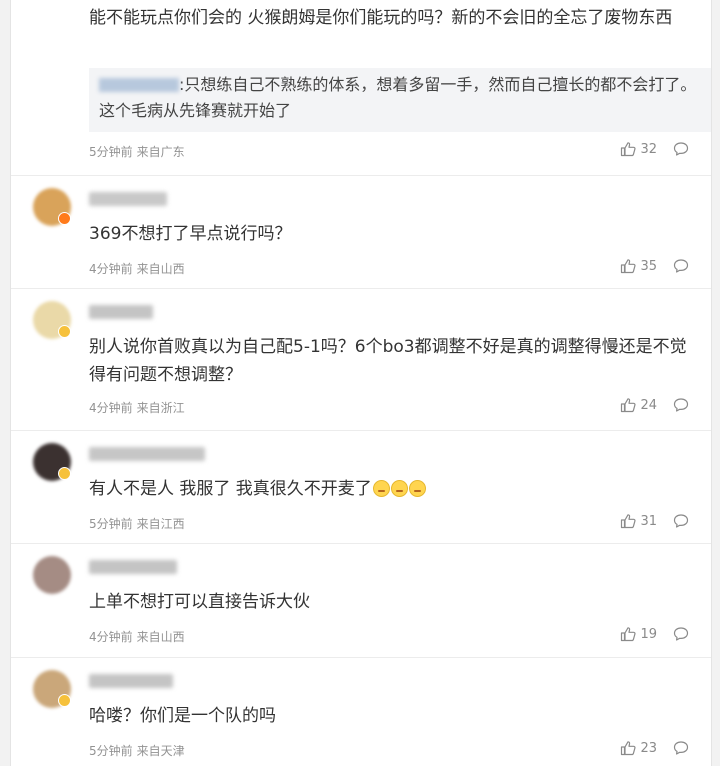 The image size is (720, 766). Describe the element at coordinates (160, 408) in the screenshot. I see `comment-location: 来自浙江` at that location.